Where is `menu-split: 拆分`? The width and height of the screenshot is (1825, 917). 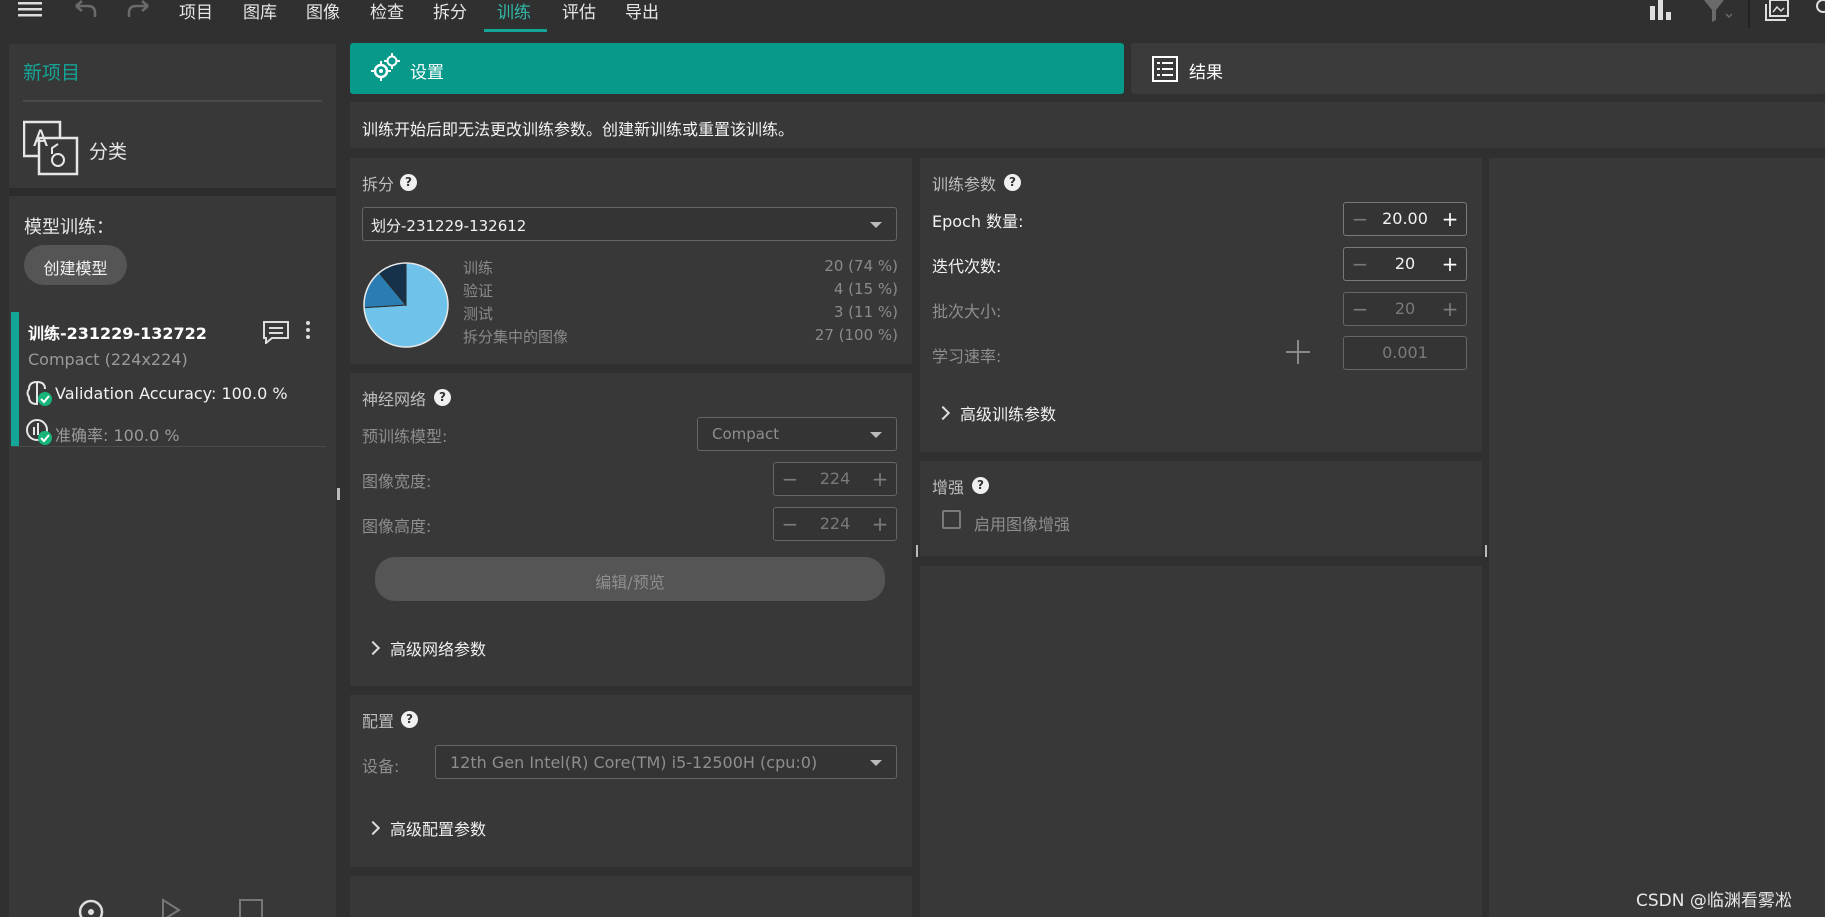 menu-split: 拆分 is located at coordinates (450, 11).